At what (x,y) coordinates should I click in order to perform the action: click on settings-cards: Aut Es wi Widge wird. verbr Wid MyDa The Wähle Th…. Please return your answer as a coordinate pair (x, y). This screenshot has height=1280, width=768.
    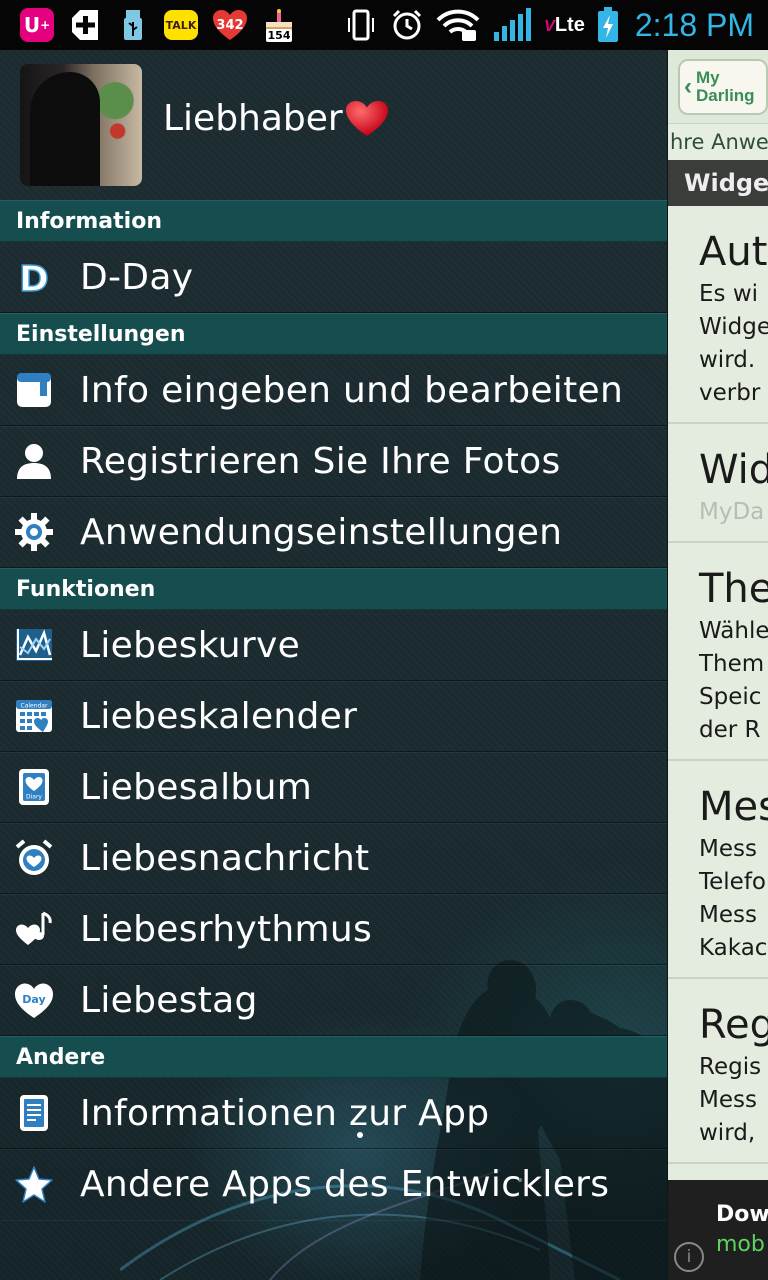
    Looking at the image, I should click on (718, 685).